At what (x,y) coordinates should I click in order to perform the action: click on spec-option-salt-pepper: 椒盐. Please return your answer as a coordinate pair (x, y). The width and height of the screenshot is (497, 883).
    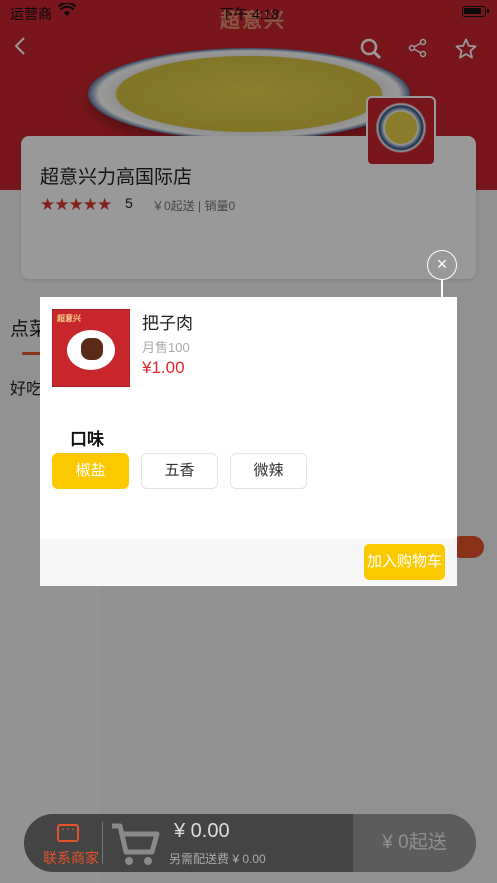
    Looking at the image, I should click on (90, 471).